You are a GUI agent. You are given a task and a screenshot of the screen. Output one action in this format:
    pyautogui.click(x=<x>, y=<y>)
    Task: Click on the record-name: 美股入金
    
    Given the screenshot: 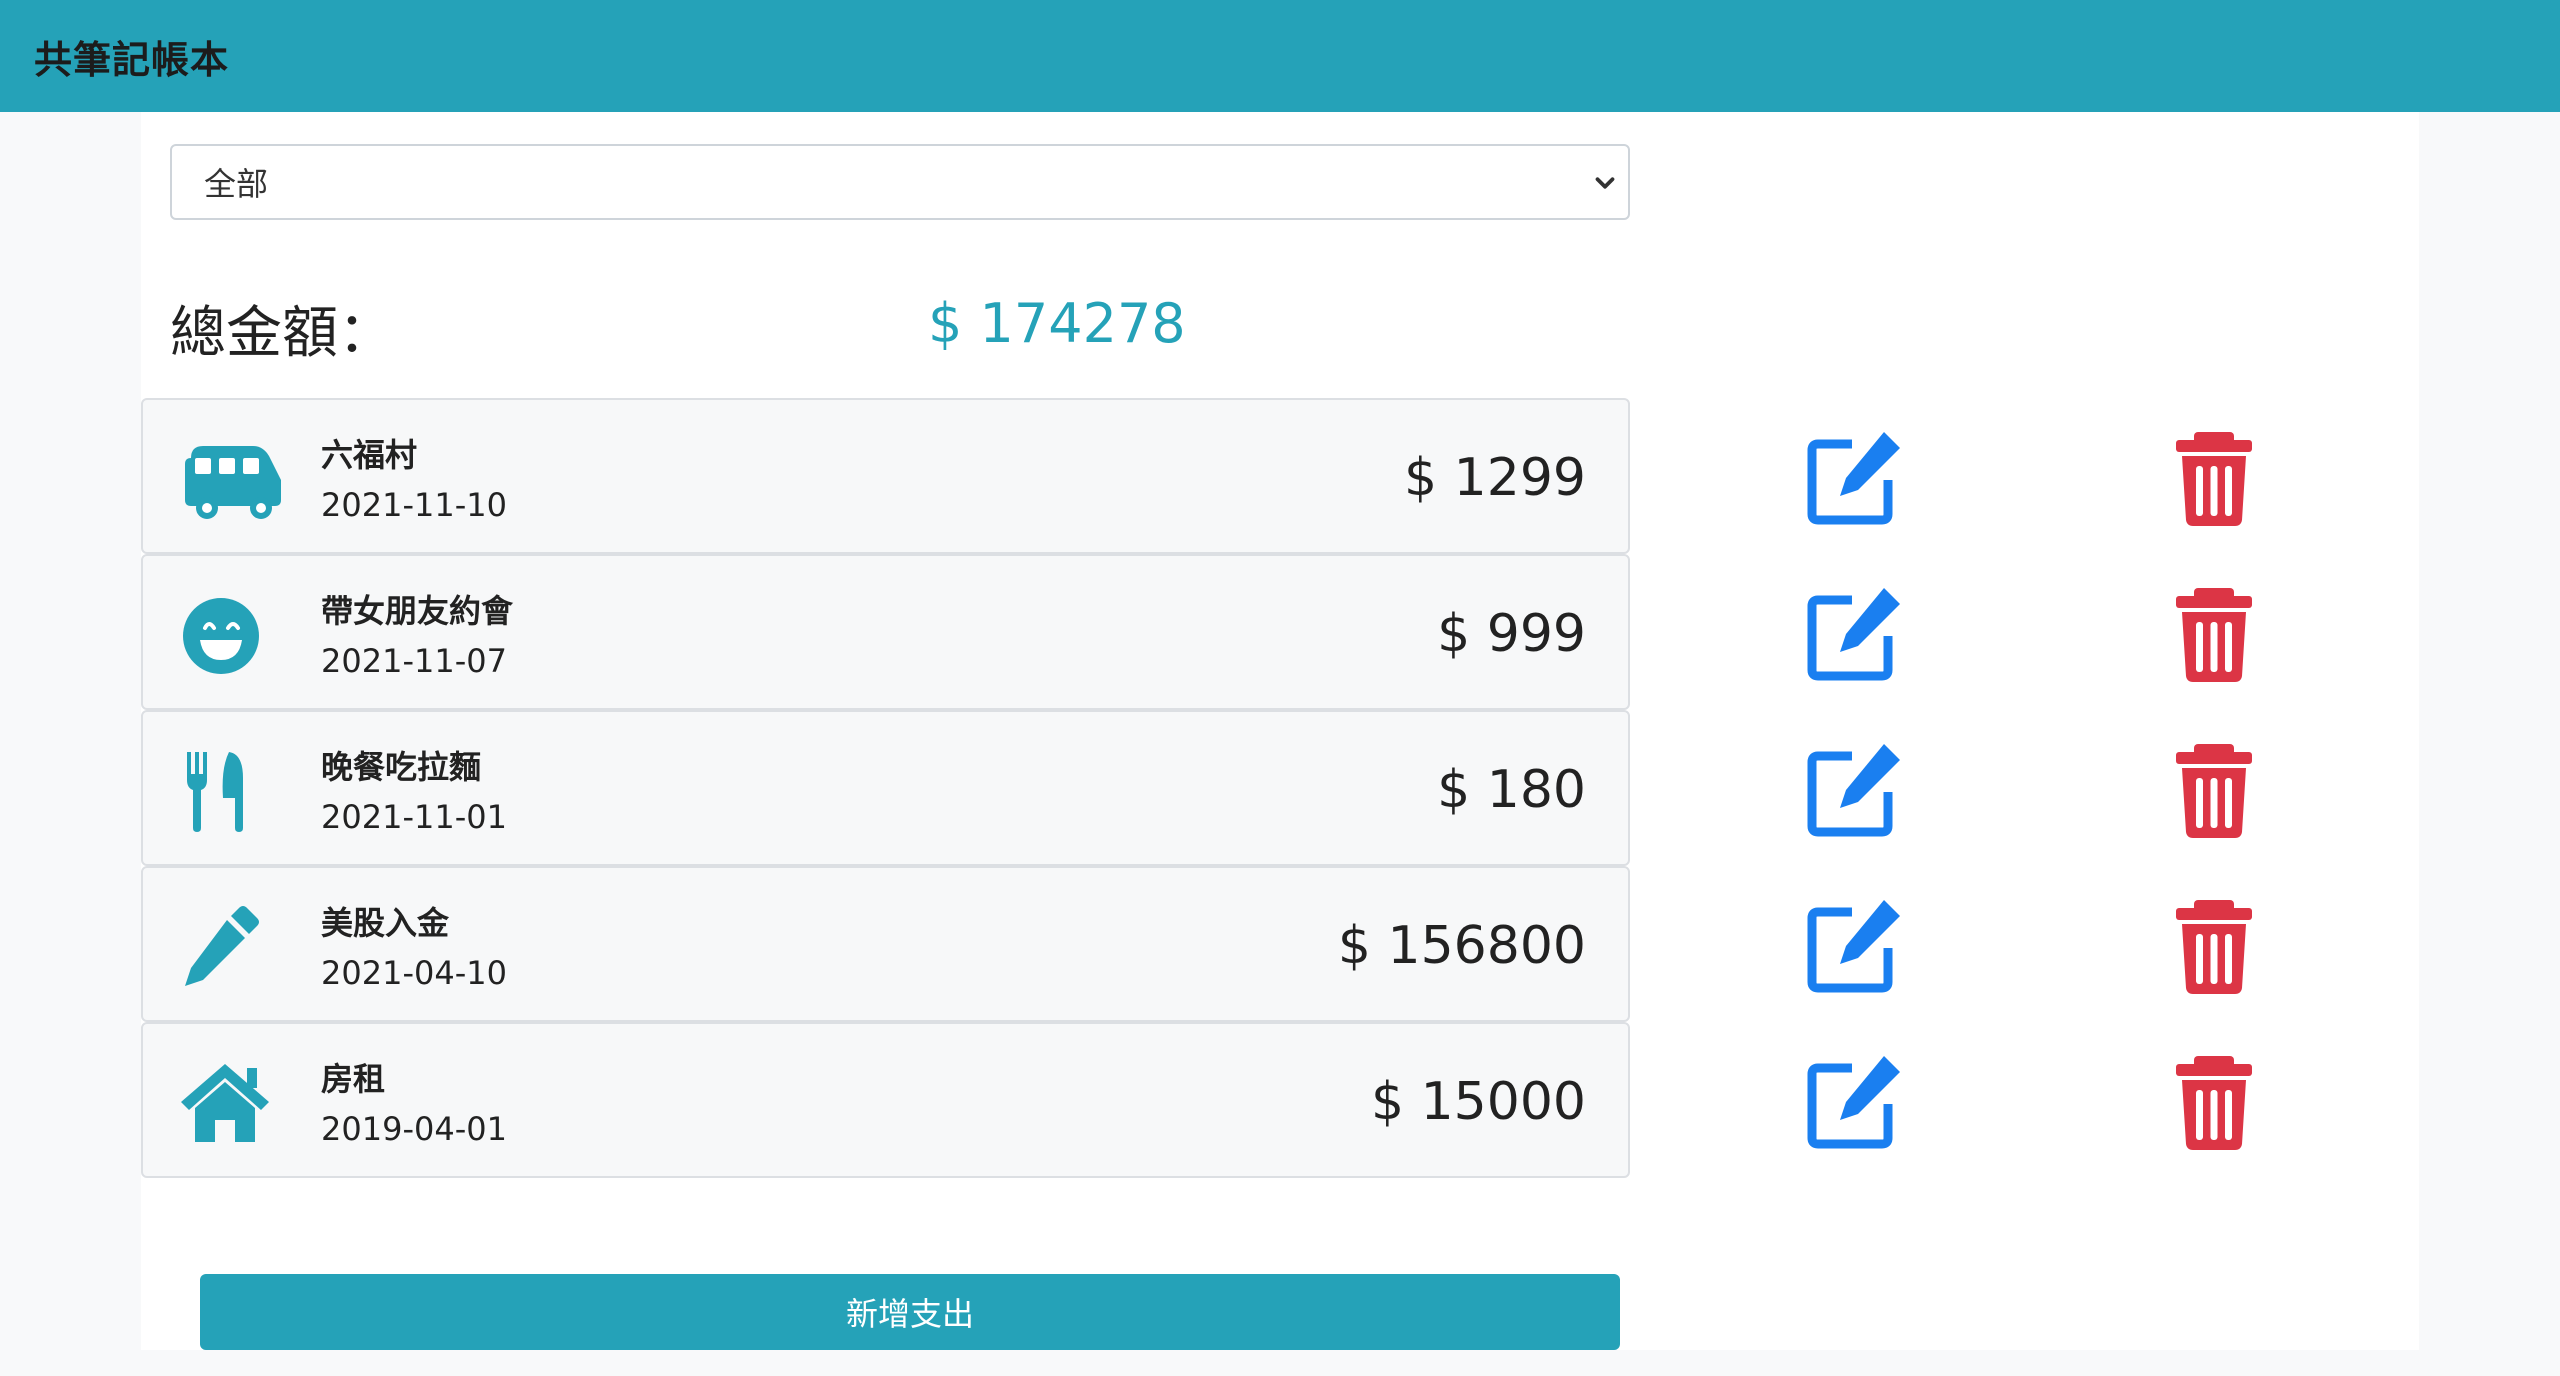 What is the action you would take?
    pyautogui.click(x=385, y=923)
    